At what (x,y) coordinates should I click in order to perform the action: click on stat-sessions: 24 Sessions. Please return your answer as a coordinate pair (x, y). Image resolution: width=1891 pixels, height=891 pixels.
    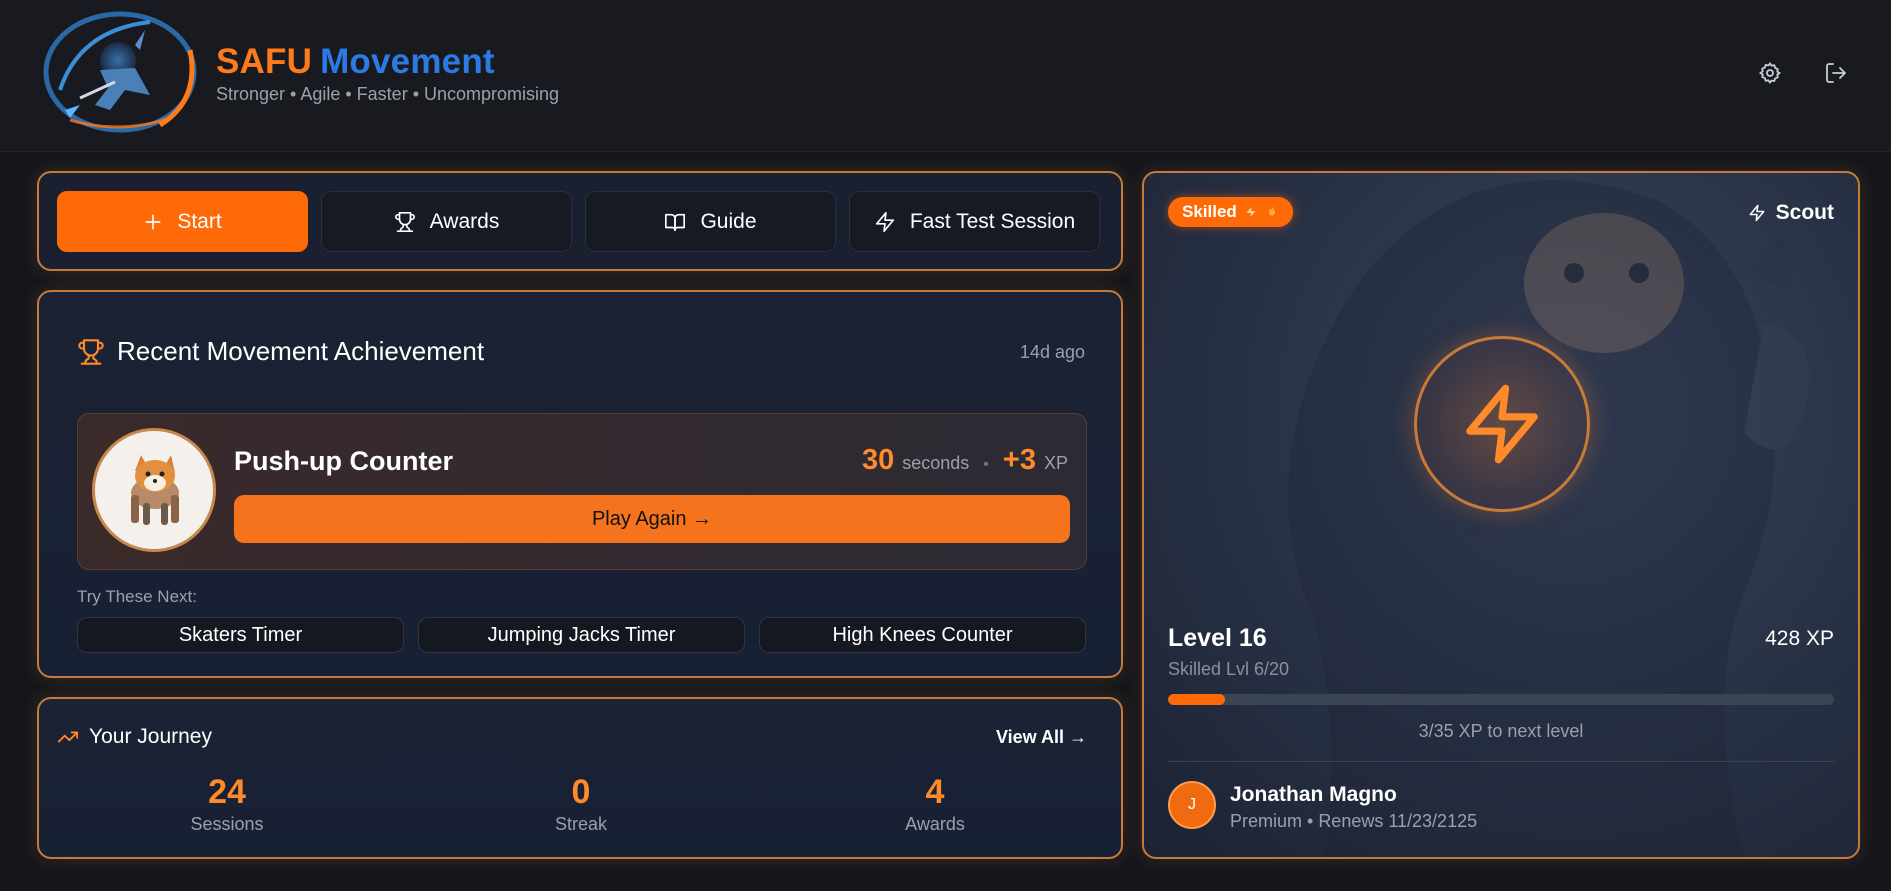
    Looking at the image, I should click on (227, 804).